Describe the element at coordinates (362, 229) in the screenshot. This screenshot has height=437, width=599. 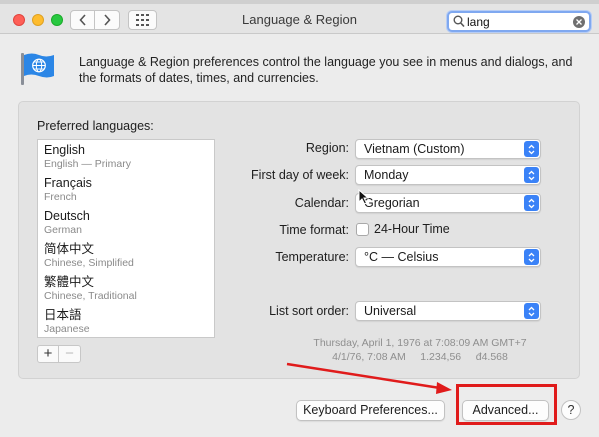
I see `24-hour-time-checkbox` at that location.